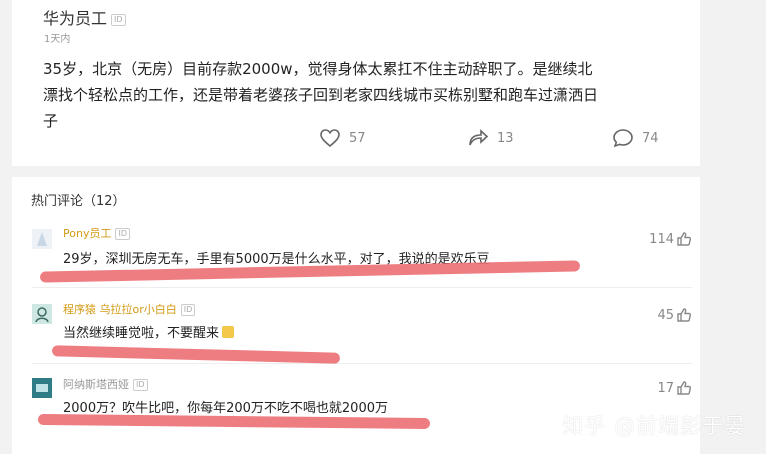 Image resolution: width=766 pixels, height=454 pixels. I want to click on like-button: 57, so click(342, 138).